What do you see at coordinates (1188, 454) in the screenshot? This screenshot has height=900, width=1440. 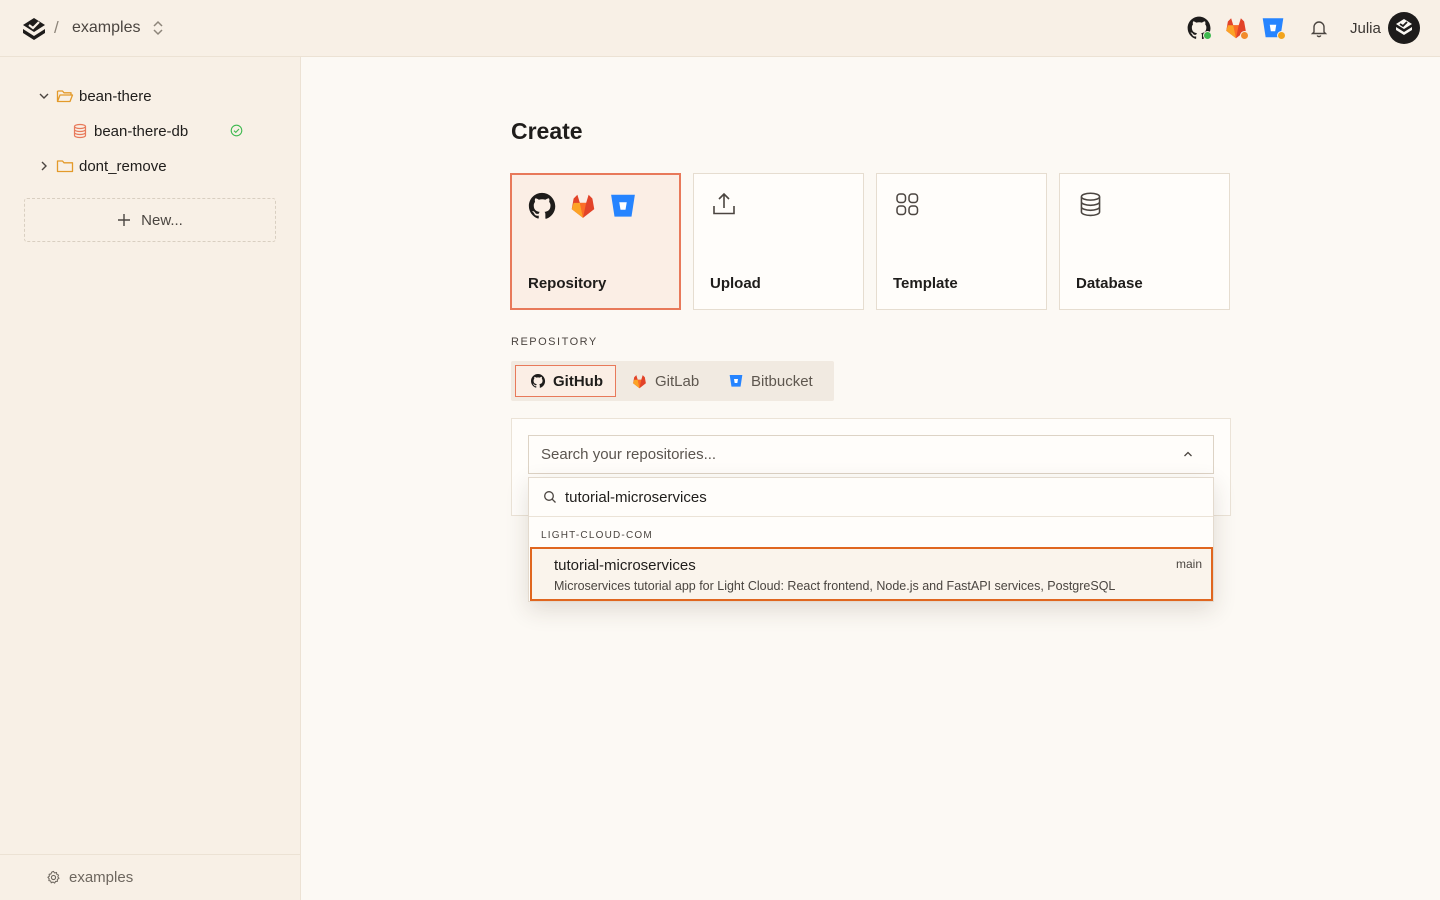 I see `chevron-up-icon` at bounding box center [1188, 454].